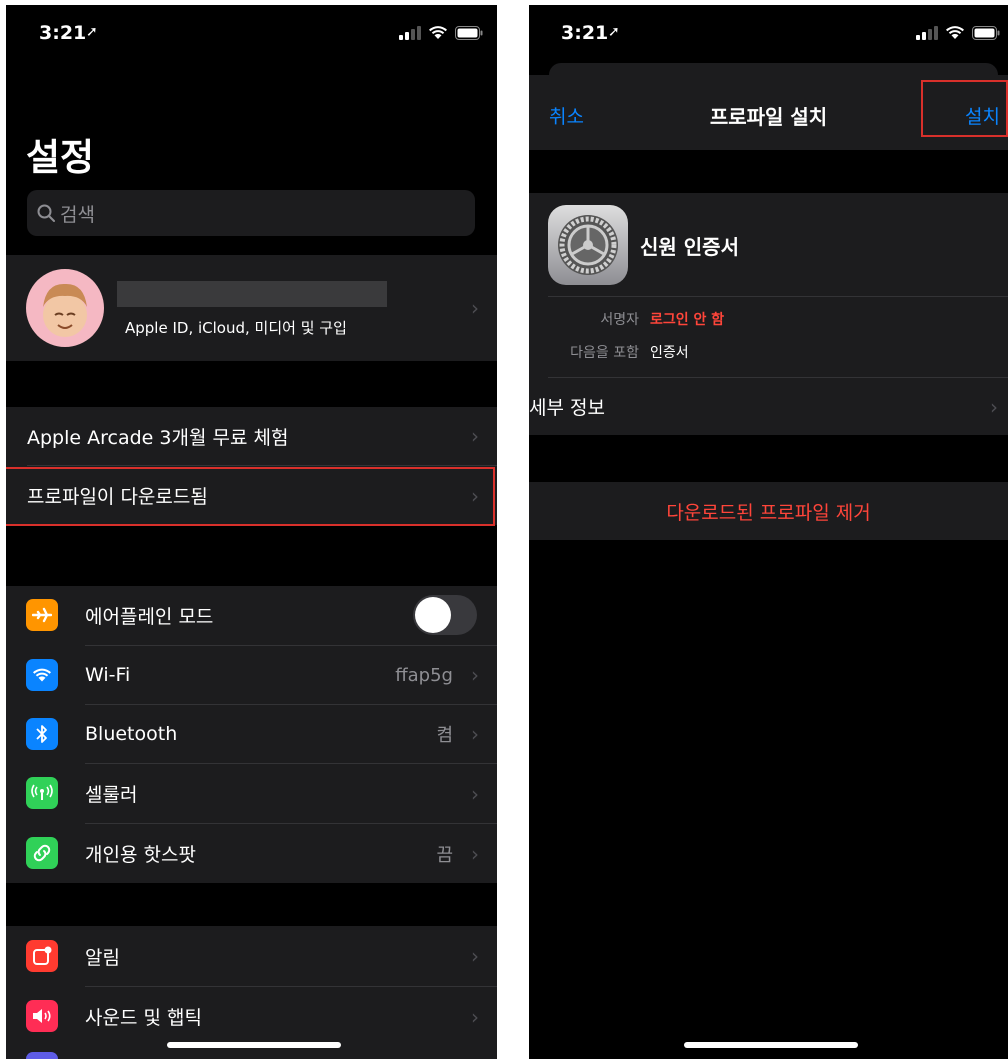  What do you see at coordinates (619, 320) in the screenshot?
I see `signed-by-key: 서명자` at bounding box center [619, 320].